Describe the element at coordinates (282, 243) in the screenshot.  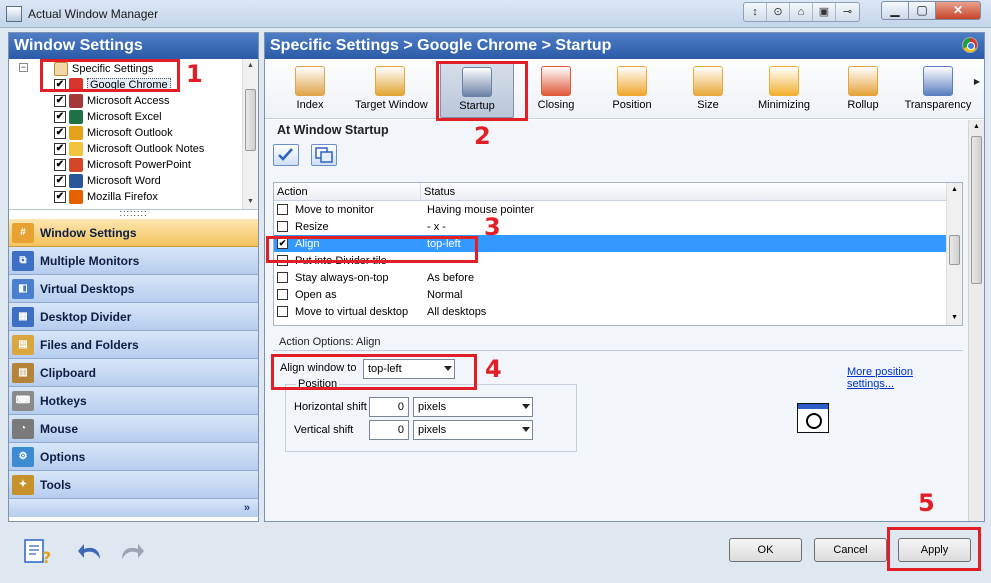
I see `action-checkbox: ✔` at that location.